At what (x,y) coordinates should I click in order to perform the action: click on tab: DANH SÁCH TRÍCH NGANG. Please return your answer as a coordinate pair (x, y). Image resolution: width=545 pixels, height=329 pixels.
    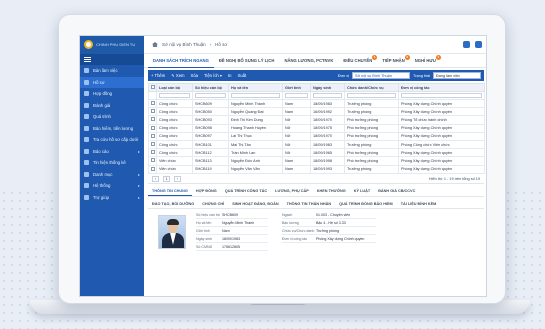
    Looking at the image, I should click on (181, 61).